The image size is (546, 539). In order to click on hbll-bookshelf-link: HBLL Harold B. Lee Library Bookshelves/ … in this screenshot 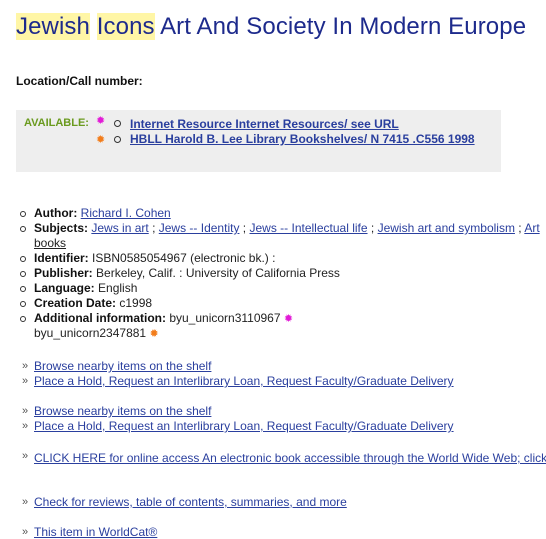, I will do `click(302, 139)`.